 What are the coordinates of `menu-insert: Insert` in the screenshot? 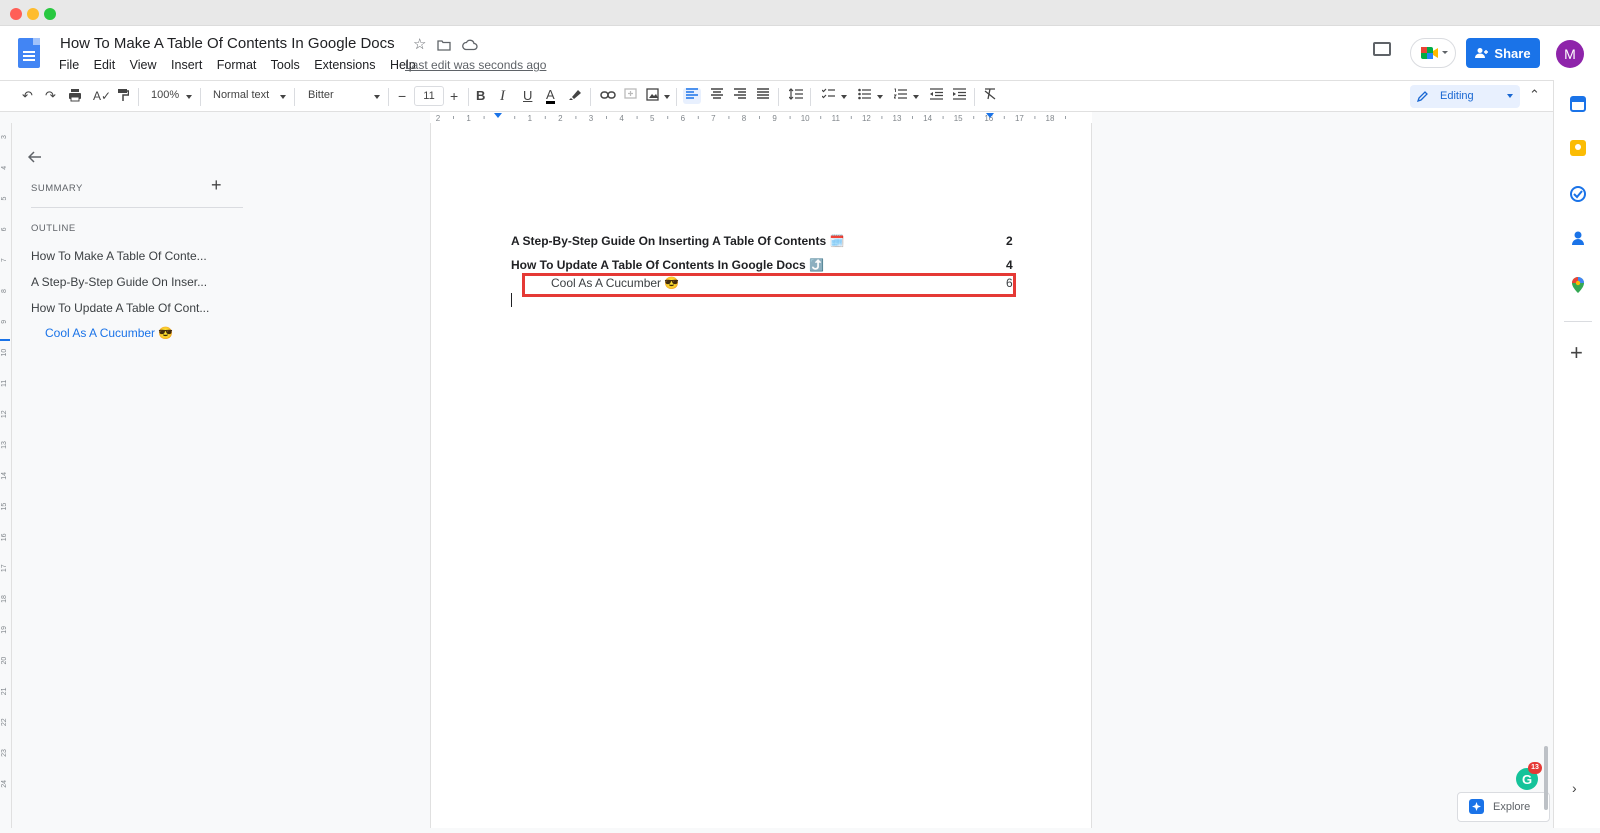 It's located at (186, 65).